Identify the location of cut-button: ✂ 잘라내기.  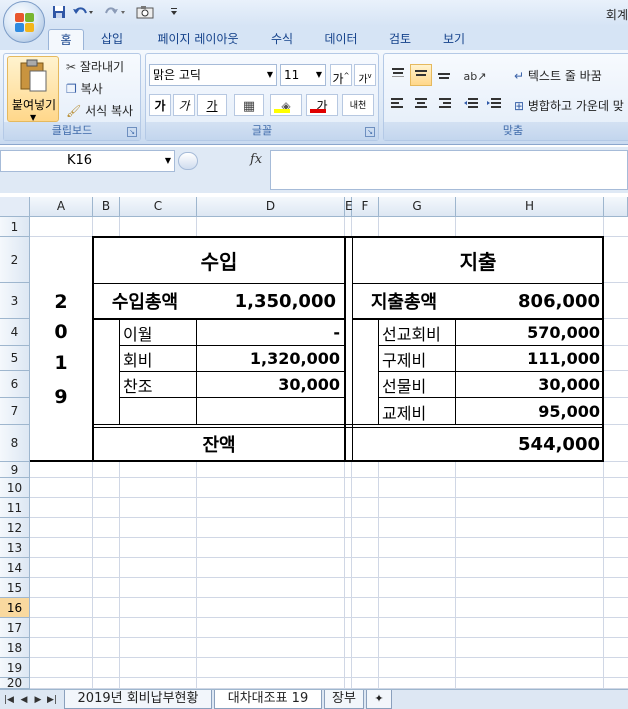
(95, 66).